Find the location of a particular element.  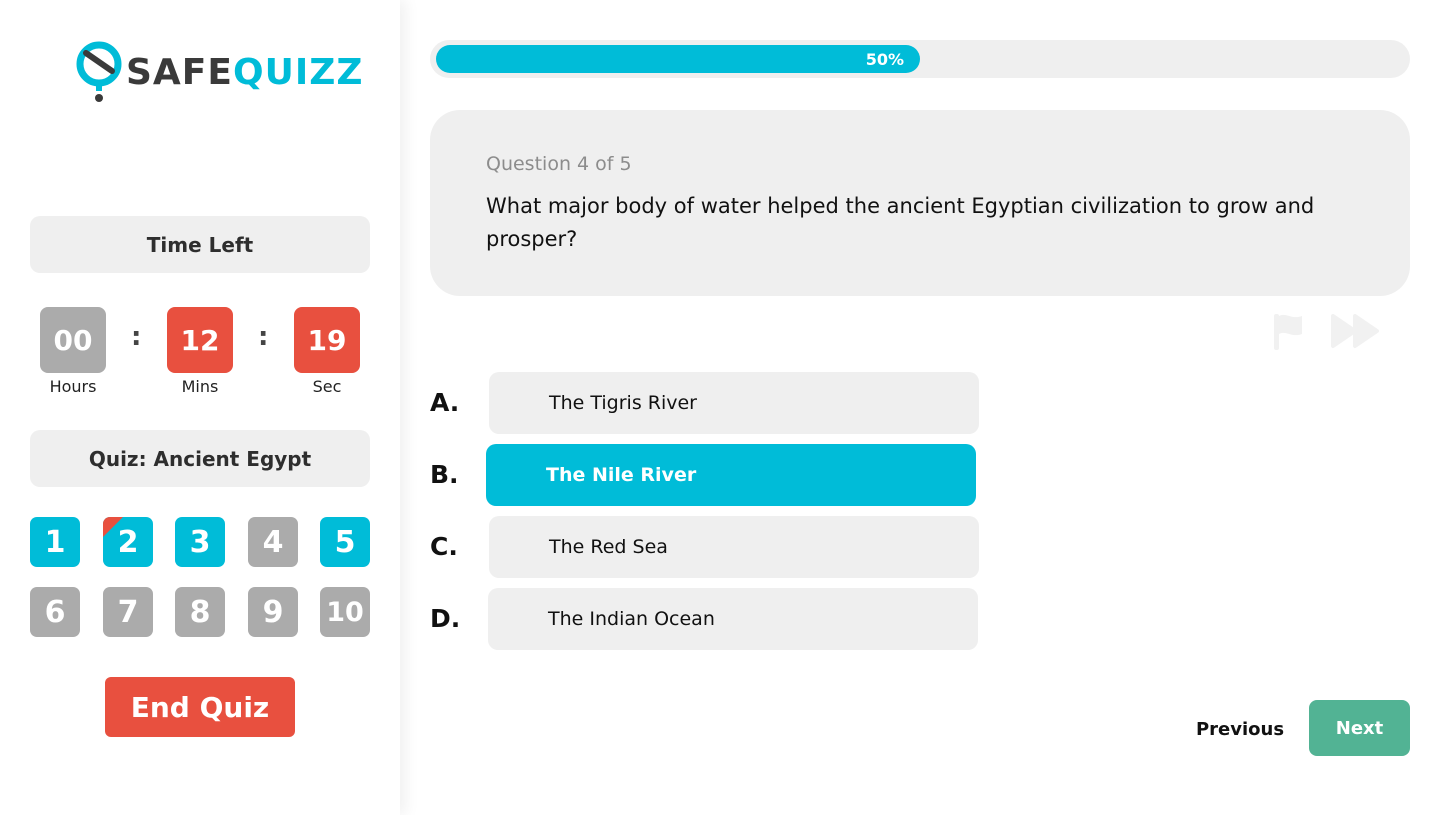

next-button: Next is located at coordinates (1359, 728).